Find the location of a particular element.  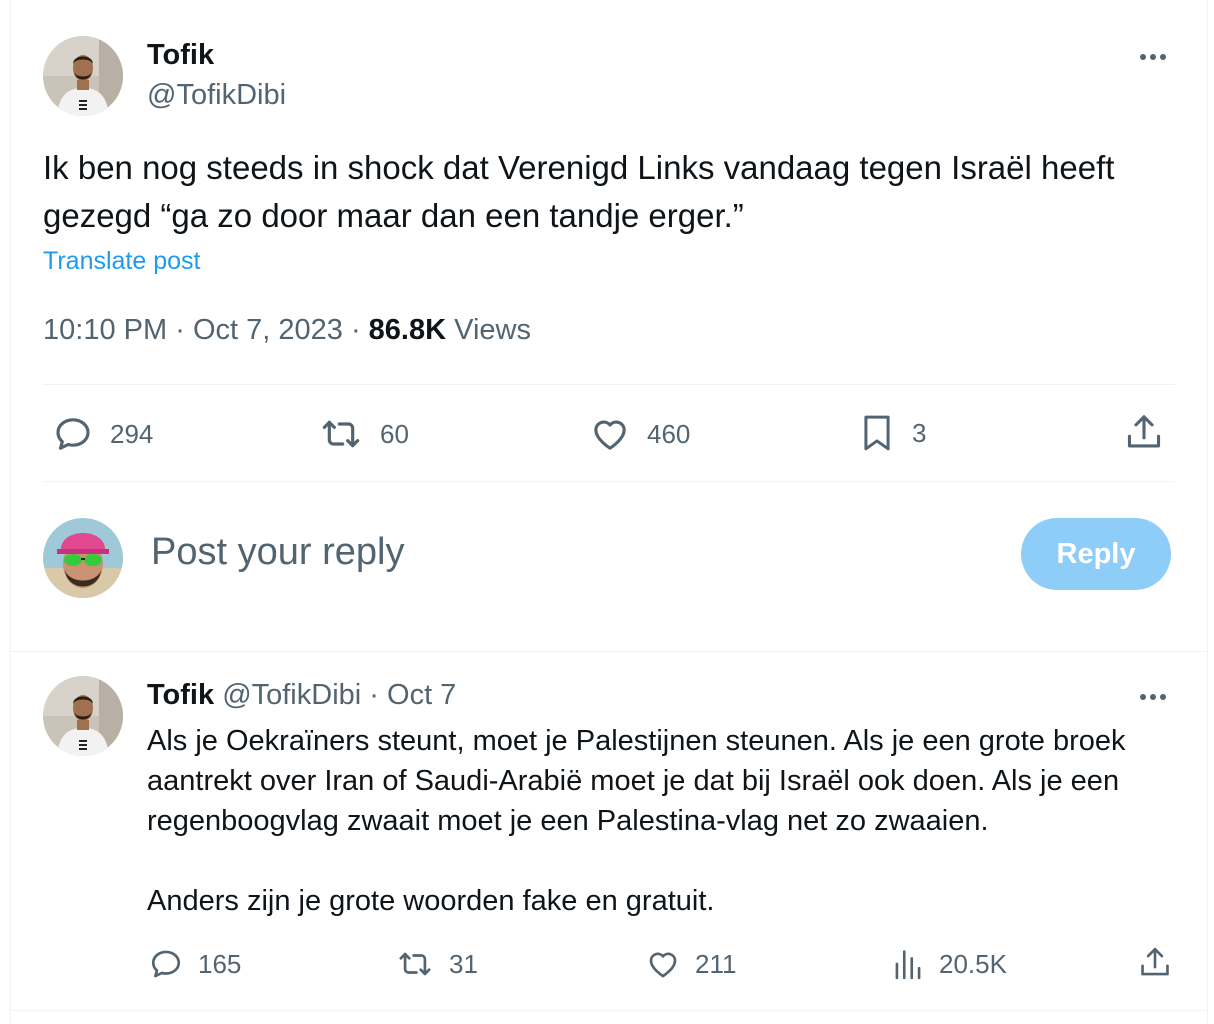

repost-action: 31 is located at coordinates (436, 964).